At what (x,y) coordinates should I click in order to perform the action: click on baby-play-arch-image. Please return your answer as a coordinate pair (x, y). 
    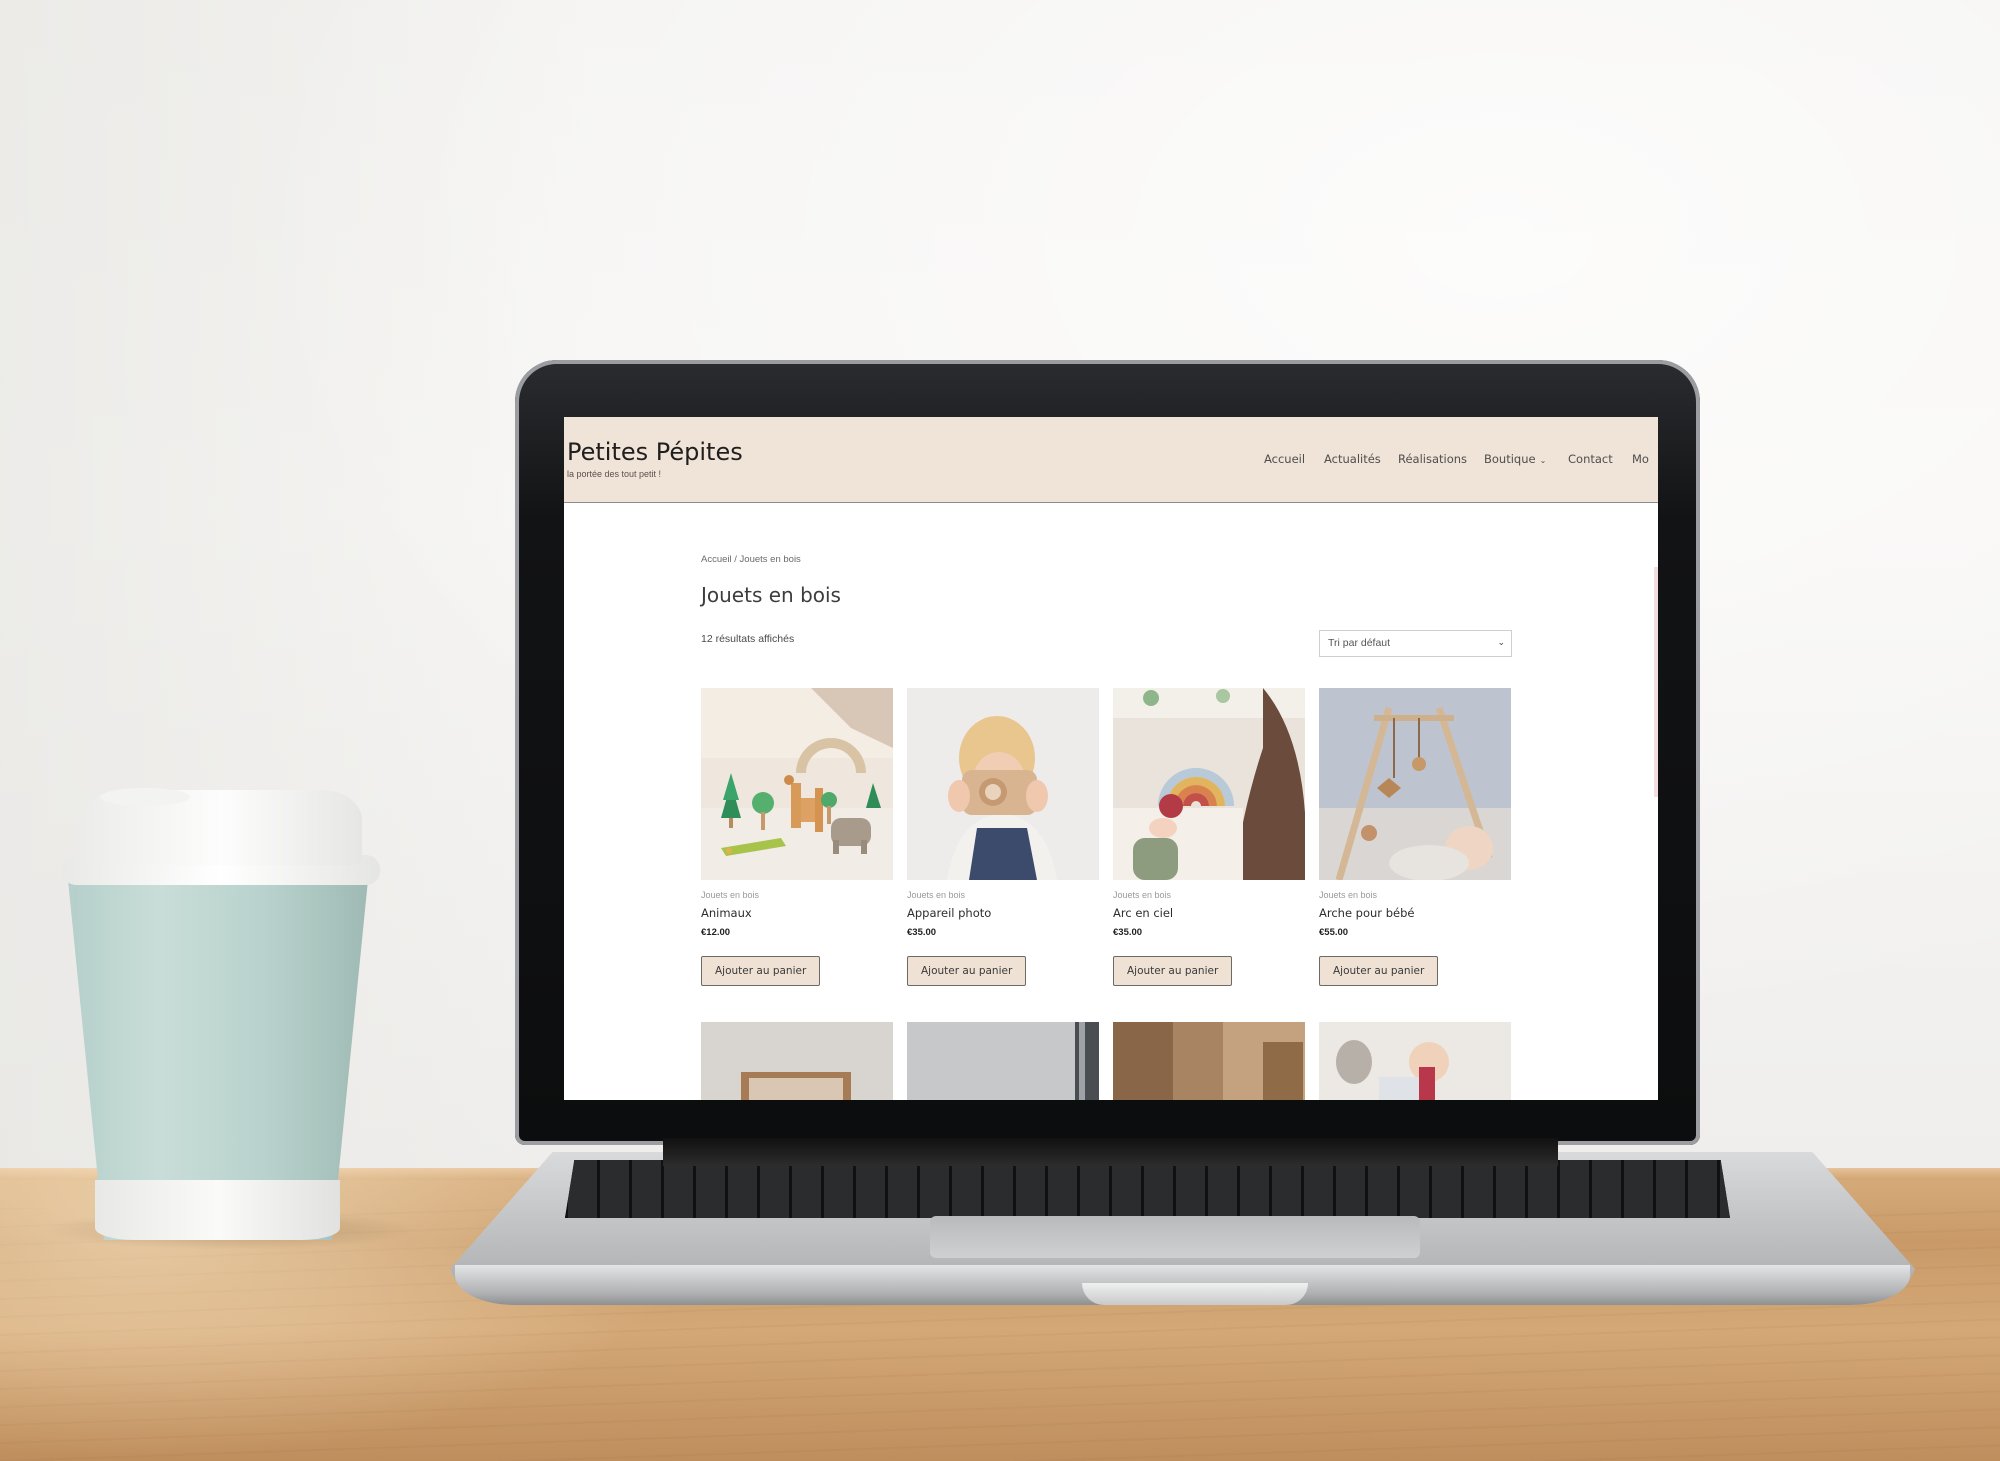
    Looking at the image, I should click on (1415, 784).